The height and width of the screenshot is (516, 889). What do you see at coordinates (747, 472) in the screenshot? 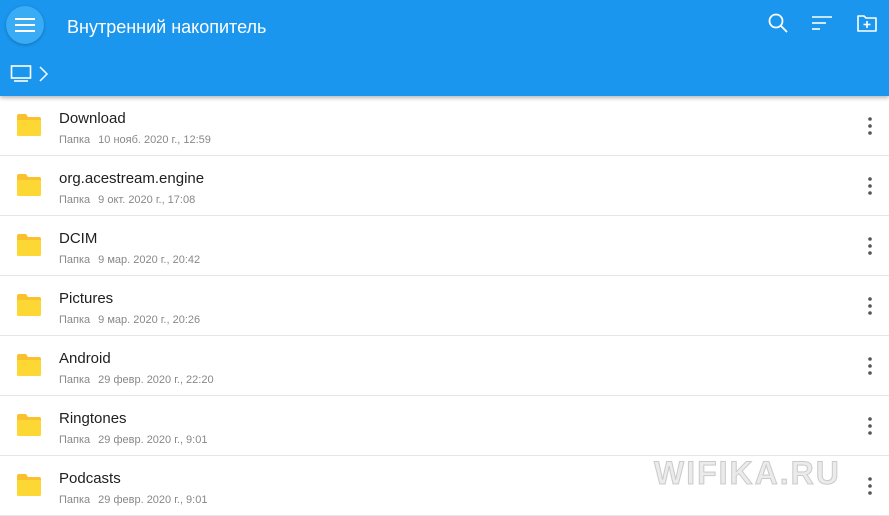
I see `watermark-text: WIFIKA.RU` at bounding box center [747, 472].